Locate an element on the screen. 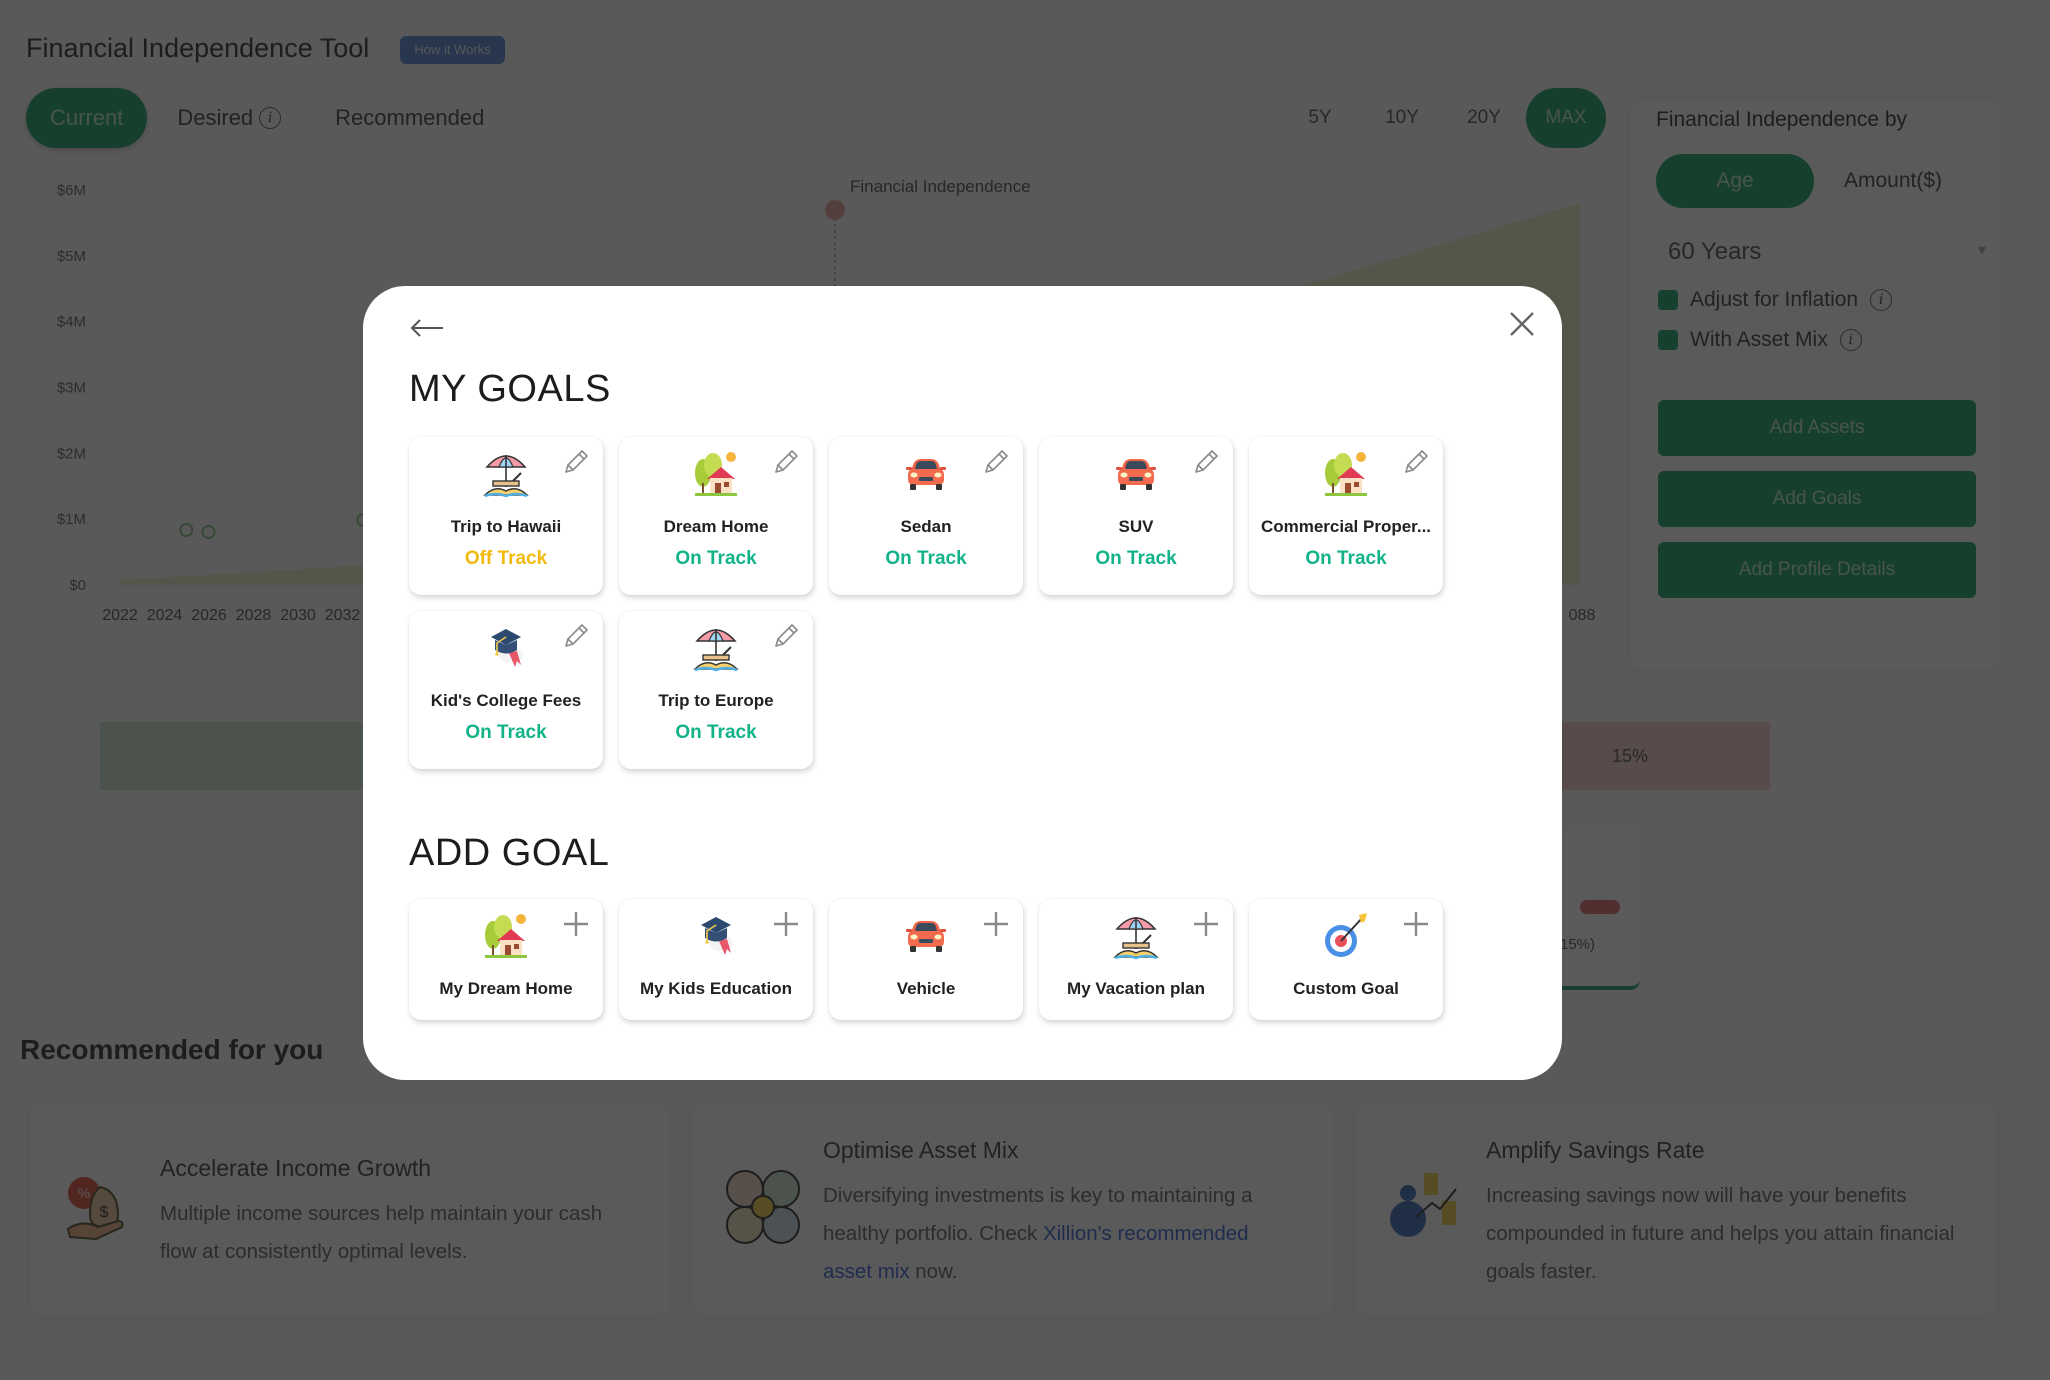 Image resolution: width=2050 pixels, height=1380 pixels. add-goal-card: Custom Goal is located at coordinates (1346, 959).